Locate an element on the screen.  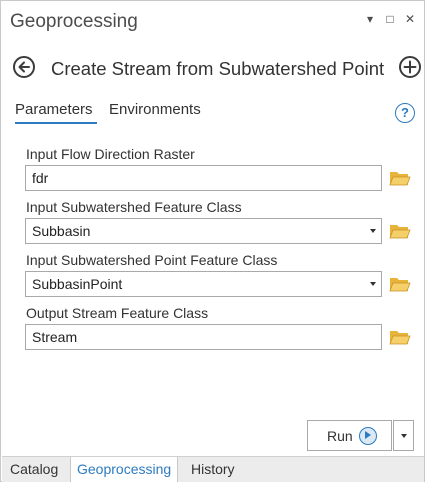
flow-direction-value: fdr is located at coordinates (40, 178).